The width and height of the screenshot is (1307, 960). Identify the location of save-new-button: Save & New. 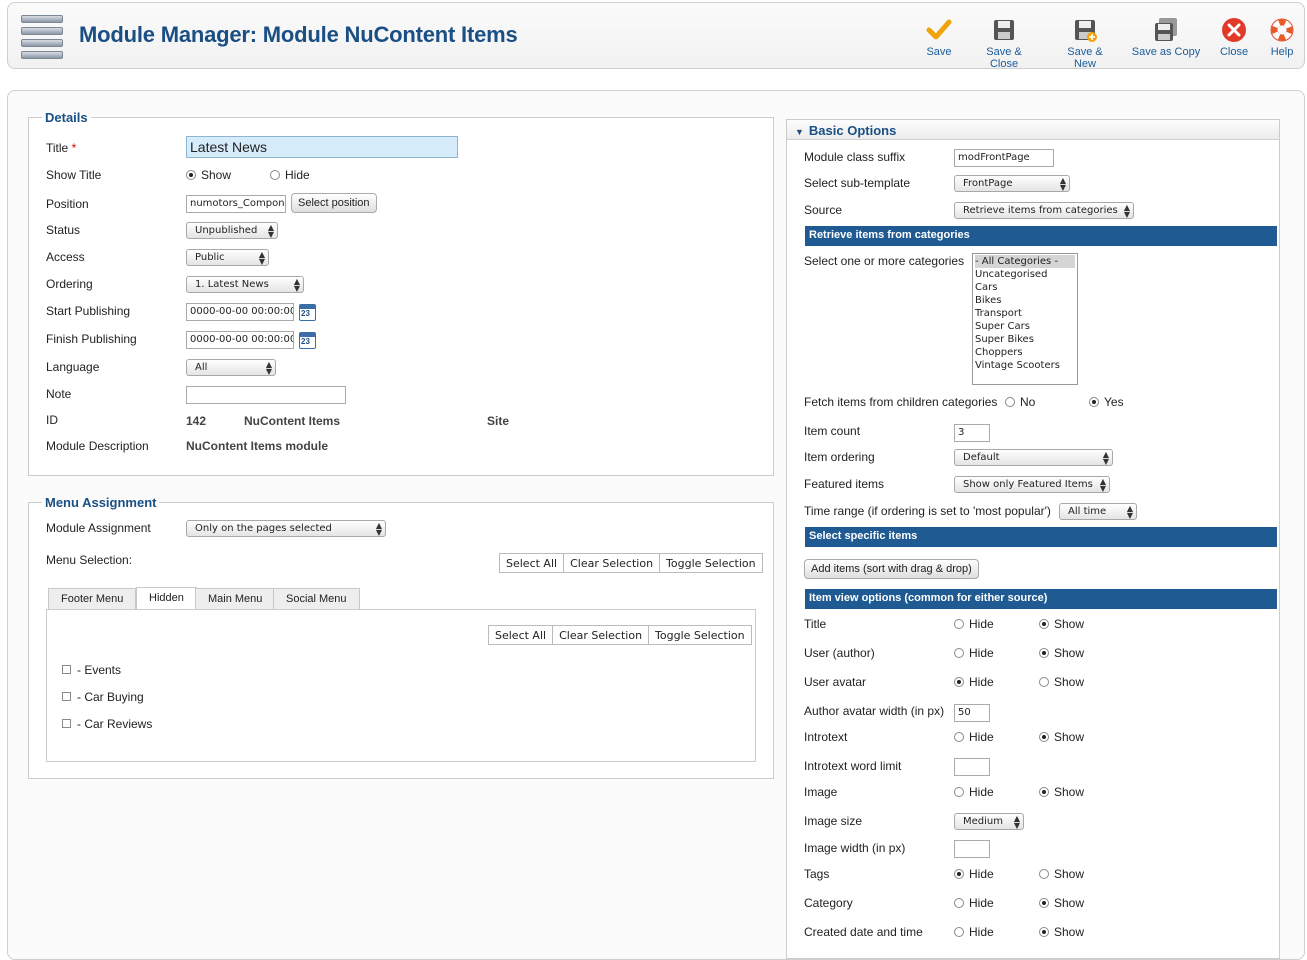
(1085, 43).